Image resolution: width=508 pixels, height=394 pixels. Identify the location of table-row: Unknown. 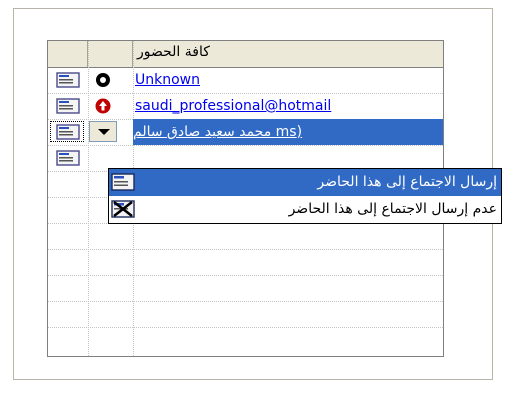
(245, 80).